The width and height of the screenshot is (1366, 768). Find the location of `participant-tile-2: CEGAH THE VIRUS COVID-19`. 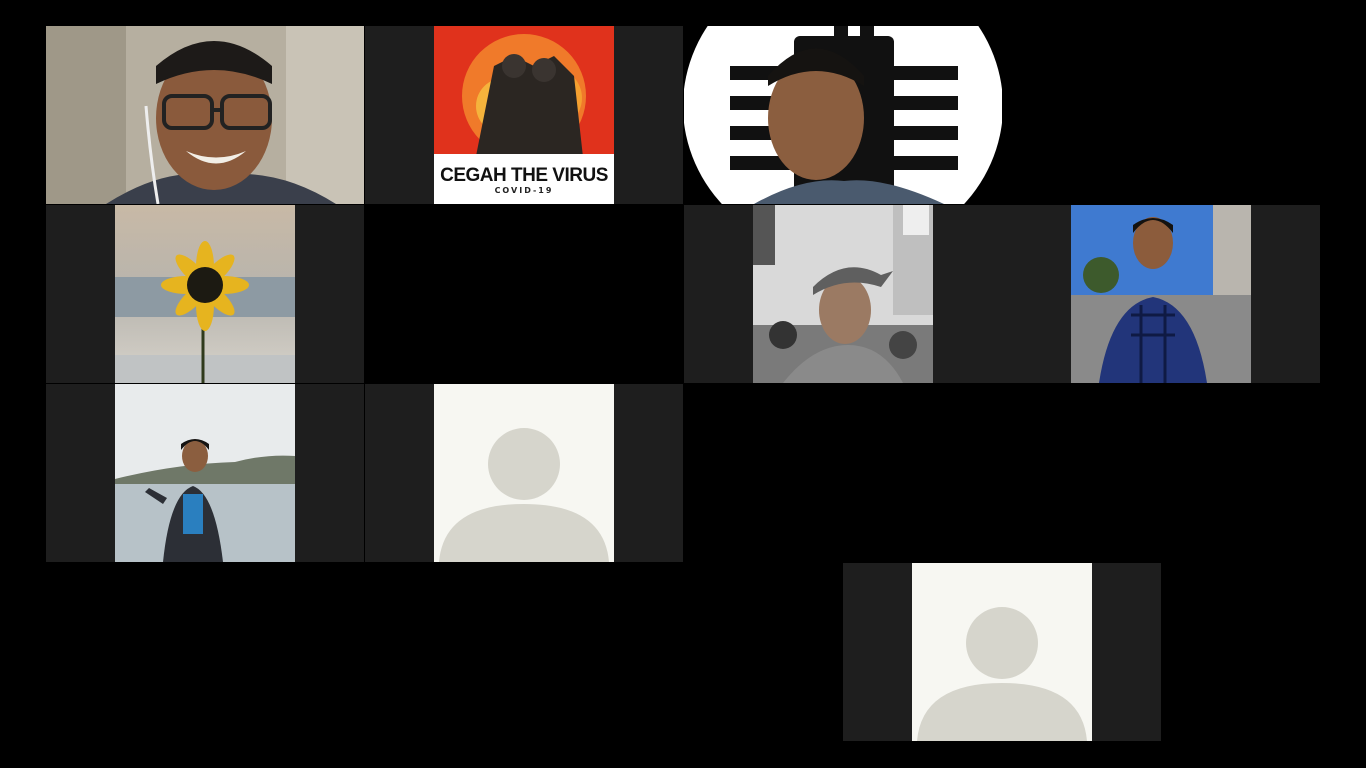

participant-tile-2: CEGAH THE VIRUS COVID-19 is located at coordinates (524, 115).